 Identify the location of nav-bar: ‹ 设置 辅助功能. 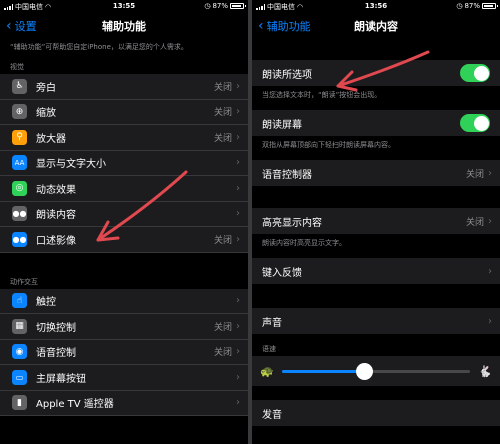
(124, 26).